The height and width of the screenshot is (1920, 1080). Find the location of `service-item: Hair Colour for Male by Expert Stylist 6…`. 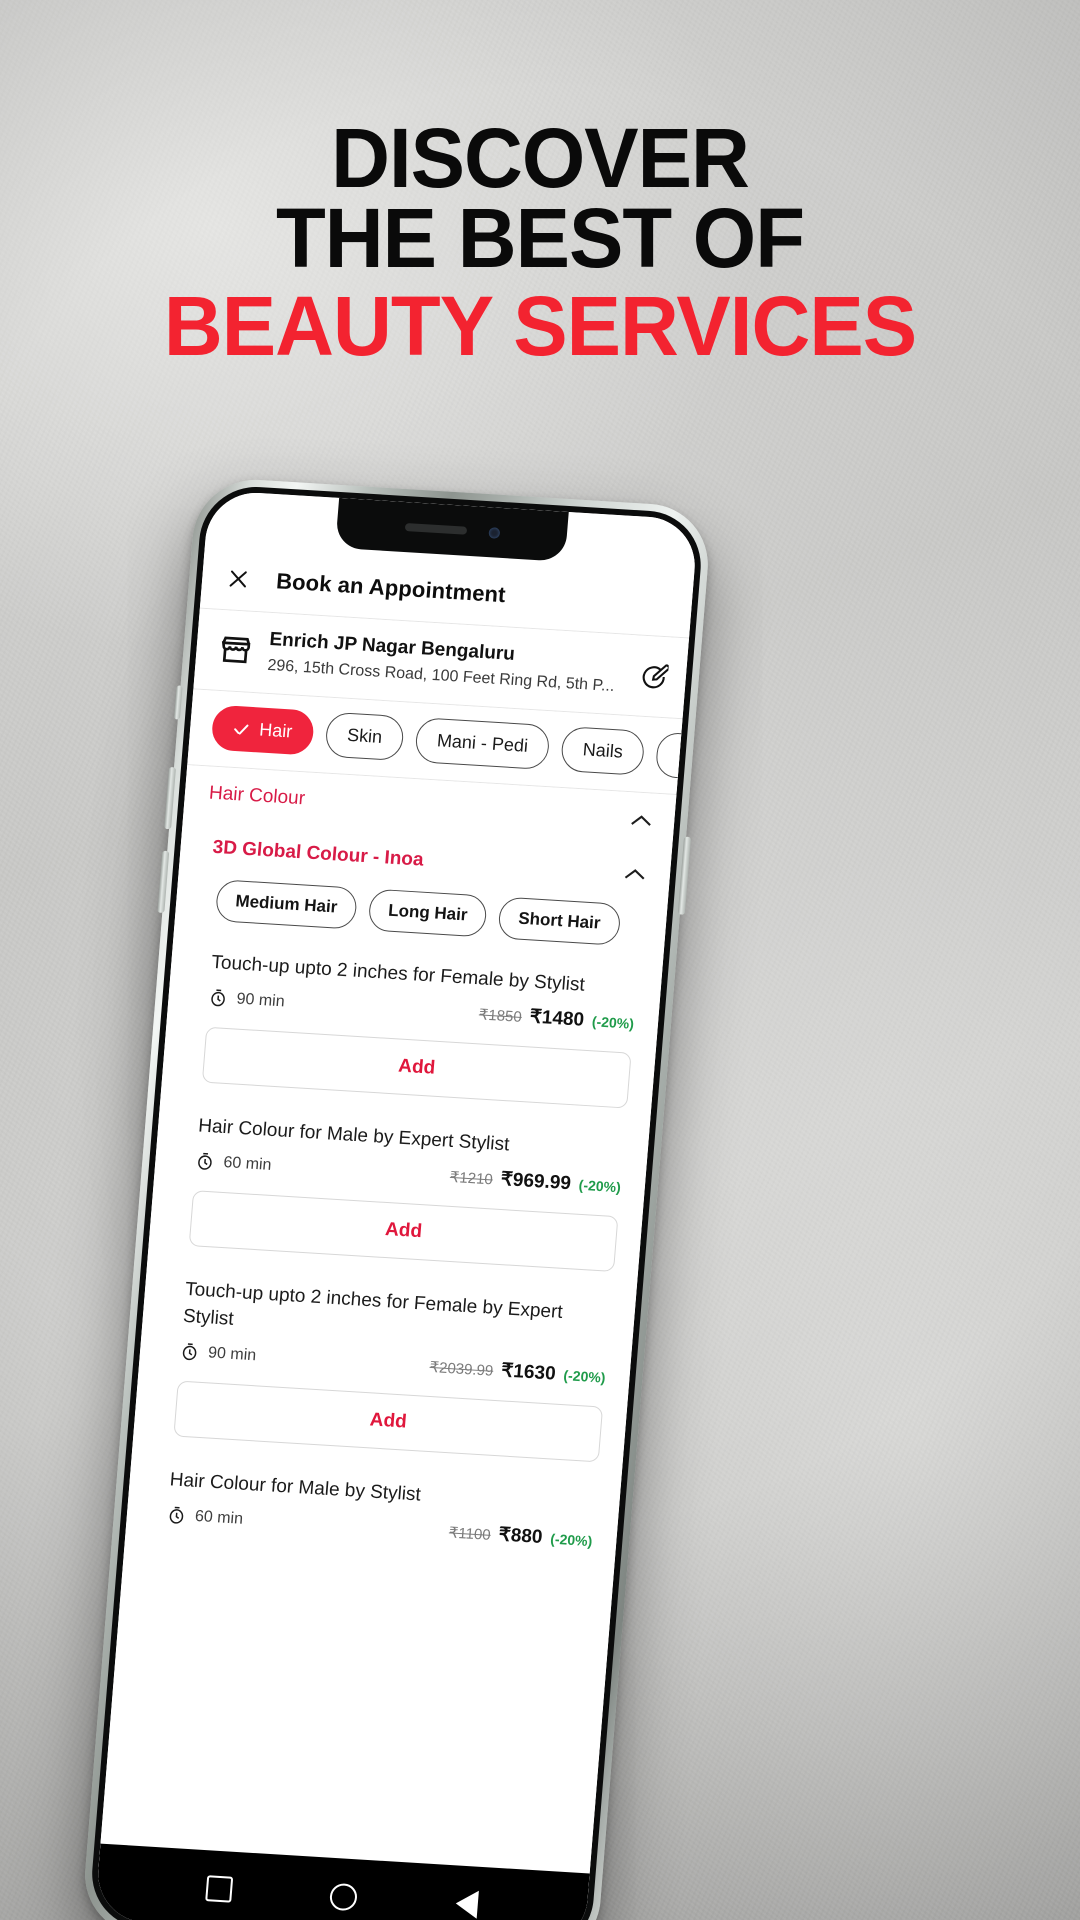

service-item: Hair Colour for Male by Expert Stylist 6… is located at coordinates (399, 1186).